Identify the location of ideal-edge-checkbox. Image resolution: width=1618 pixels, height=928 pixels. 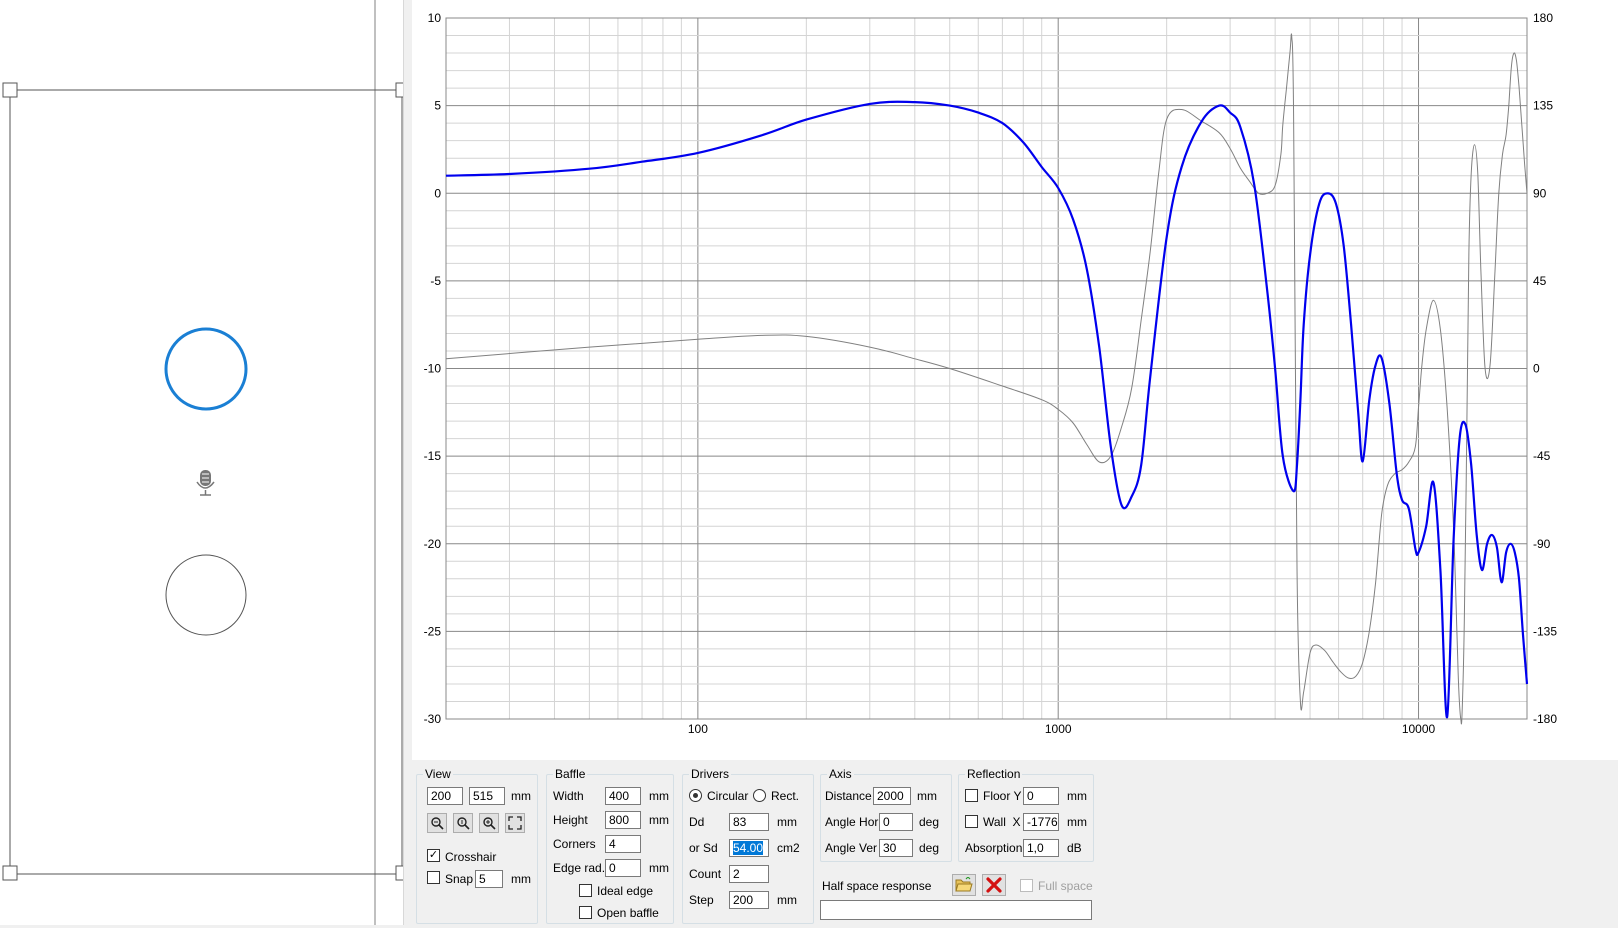
(585, 890).